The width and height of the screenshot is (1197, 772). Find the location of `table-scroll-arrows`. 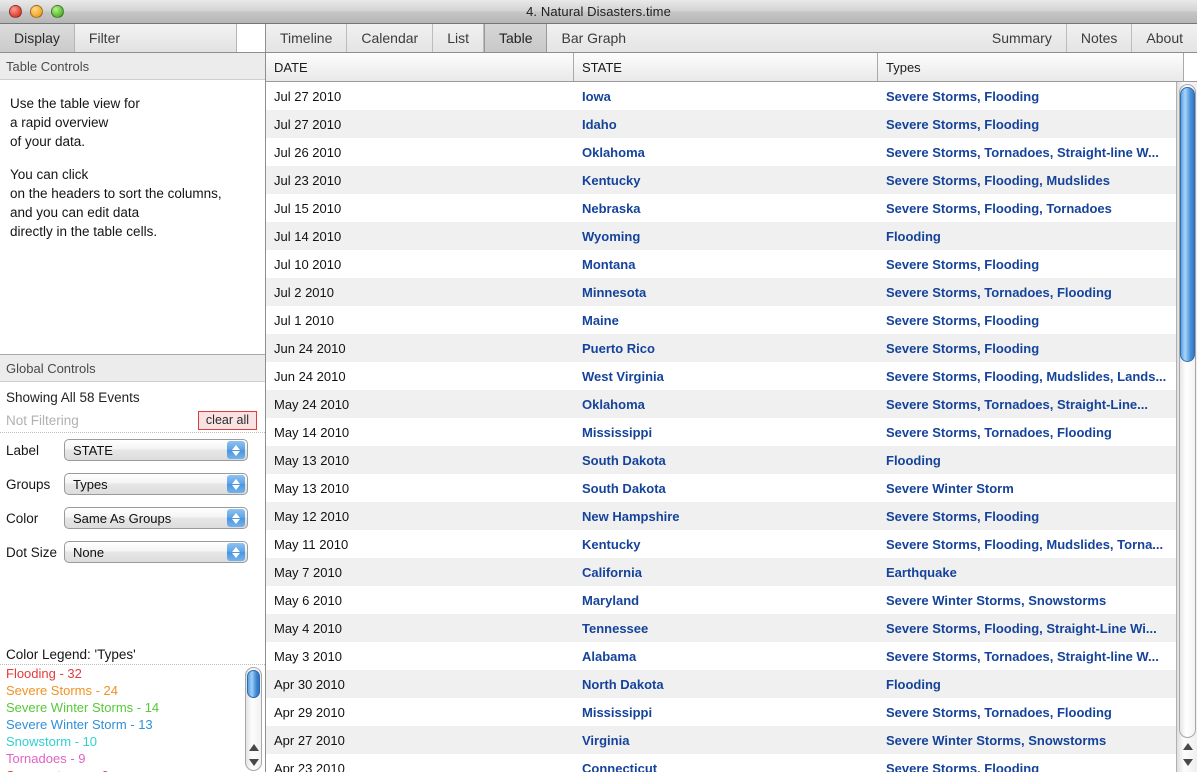

table-scroll-arrows is located at coordinates (1188, 754).